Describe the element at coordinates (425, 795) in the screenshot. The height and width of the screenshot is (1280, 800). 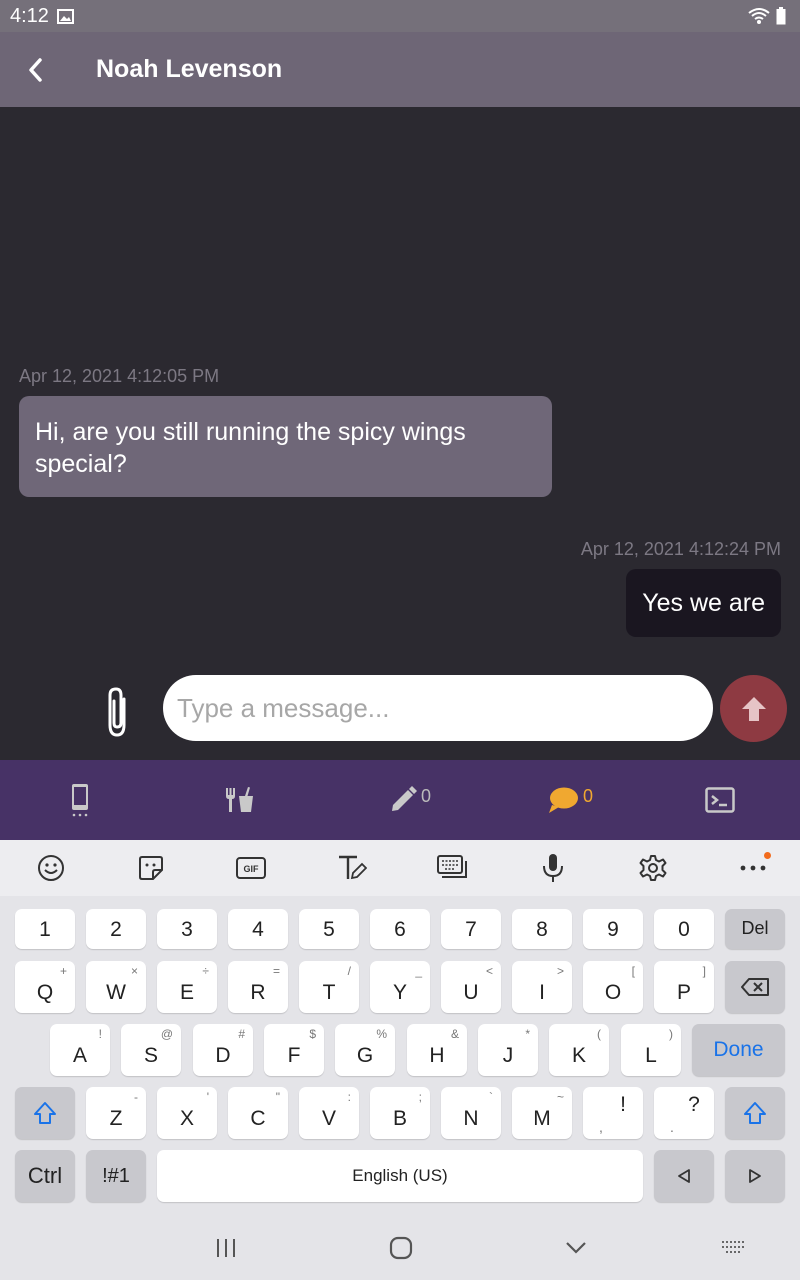
I see `notes-count: 0` at that location.